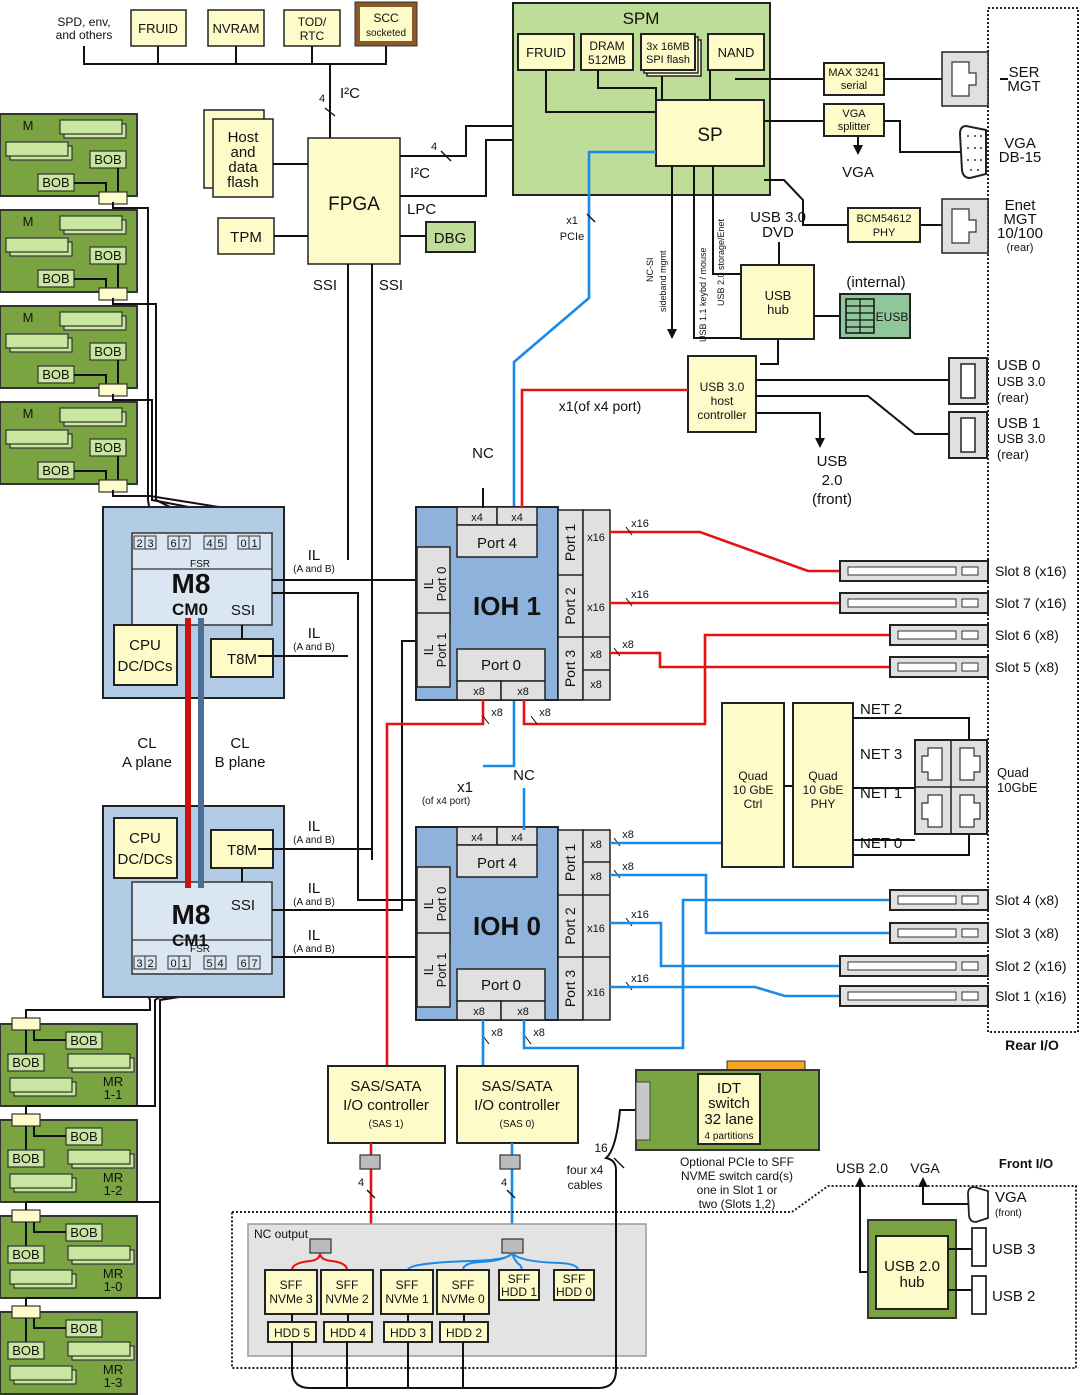 The width and height of the screenshot is (1080, 1395). What do you see at coordinates (523, 692) in the screenshot?
I see `x8-label: x8` at bounding box center [523, 692].